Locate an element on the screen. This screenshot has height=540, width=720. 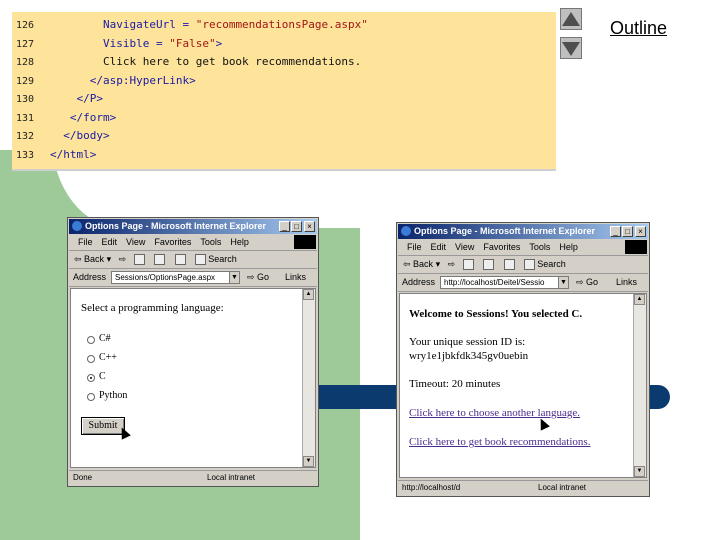
code-line: 132 </body> is located at coordinates (61, 136).